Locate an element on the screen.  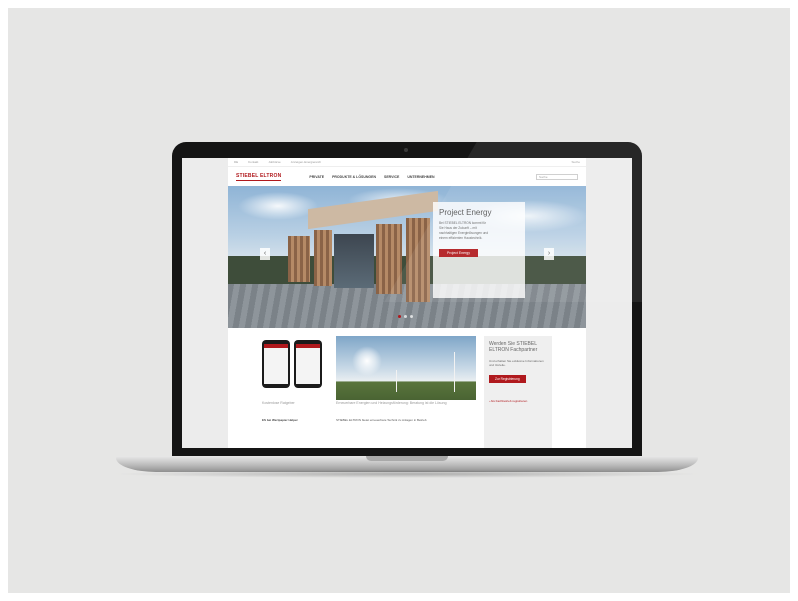
promo-button: Project Energy is located at coordinates (458, 253).